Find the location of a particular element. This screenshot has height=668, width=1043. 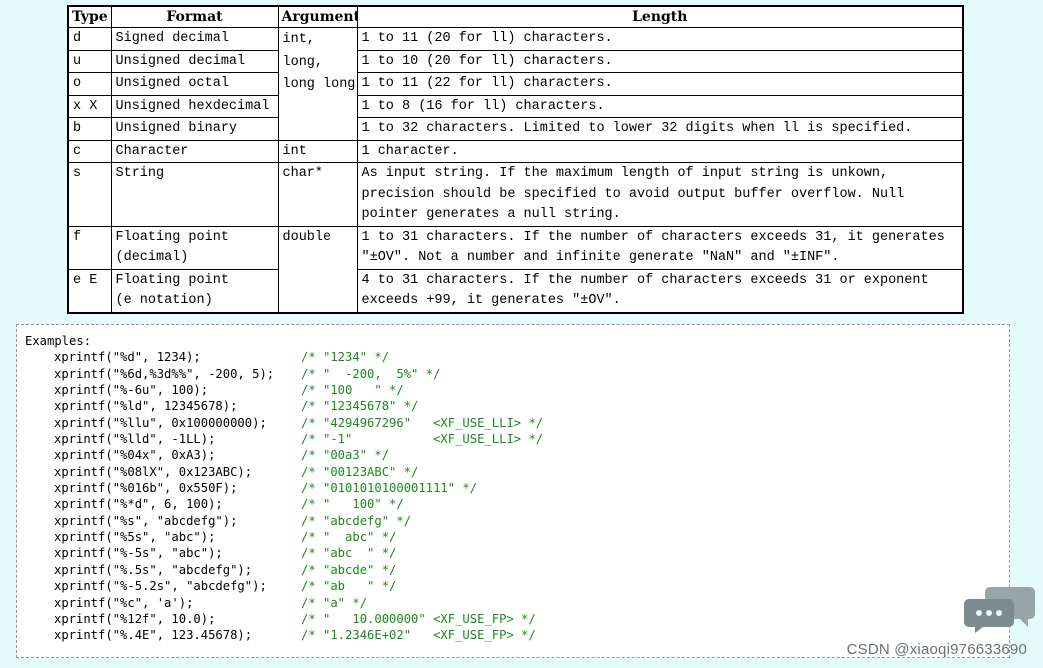

example-comment: /* " -200, 5%" */ is located at coordinates (371, 373).